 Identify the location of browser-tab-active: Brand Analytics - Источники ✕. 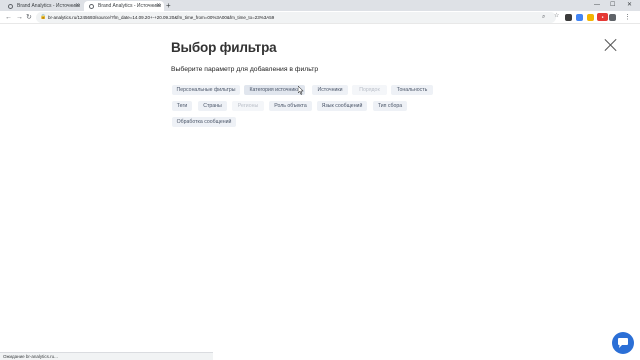
(124, 6).